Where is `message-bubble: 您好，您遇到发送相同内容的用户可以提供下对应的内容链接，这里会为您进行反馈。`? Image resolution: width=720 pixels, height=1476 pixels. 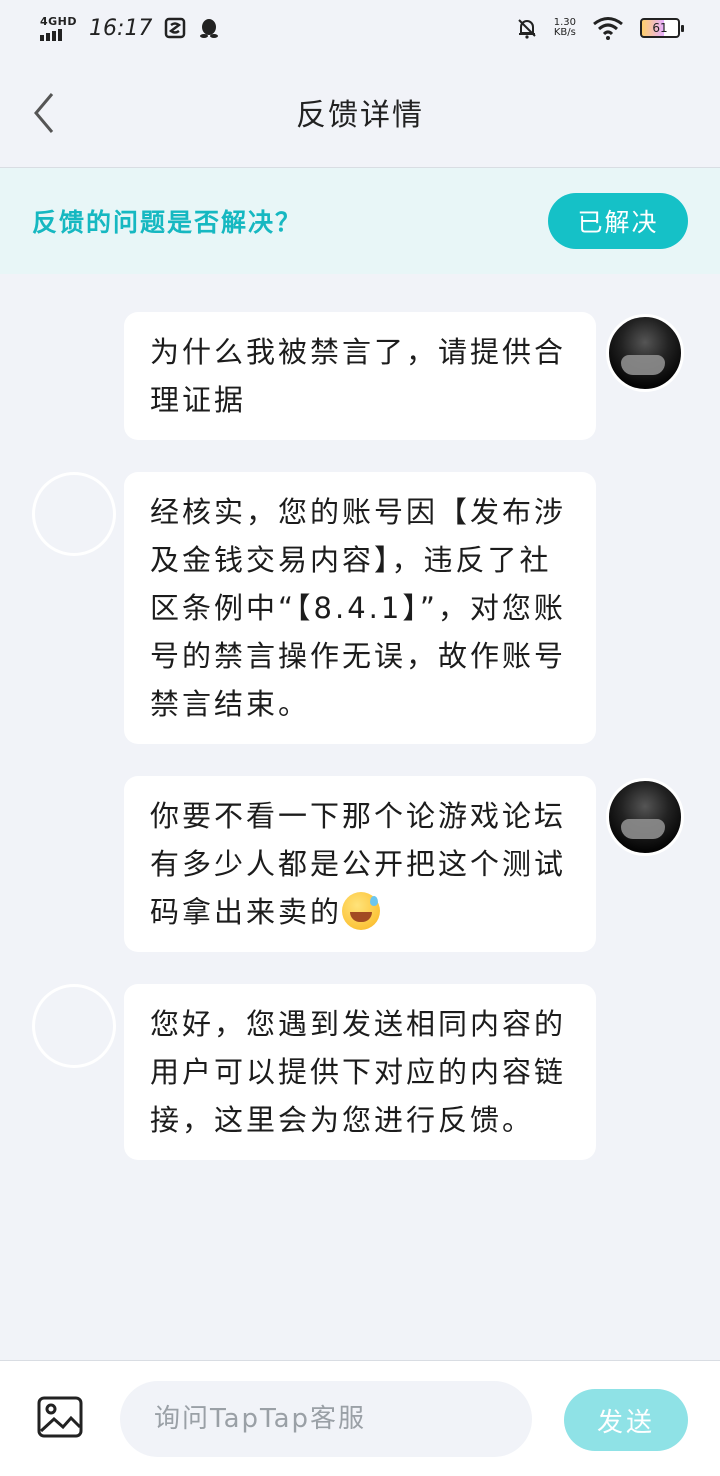 message-bubble: 您好，您遇到发送相同内容的用户可以提供下对应的内容链接，这里会为您进行反馈。 is located at coordinates (360, 1072).